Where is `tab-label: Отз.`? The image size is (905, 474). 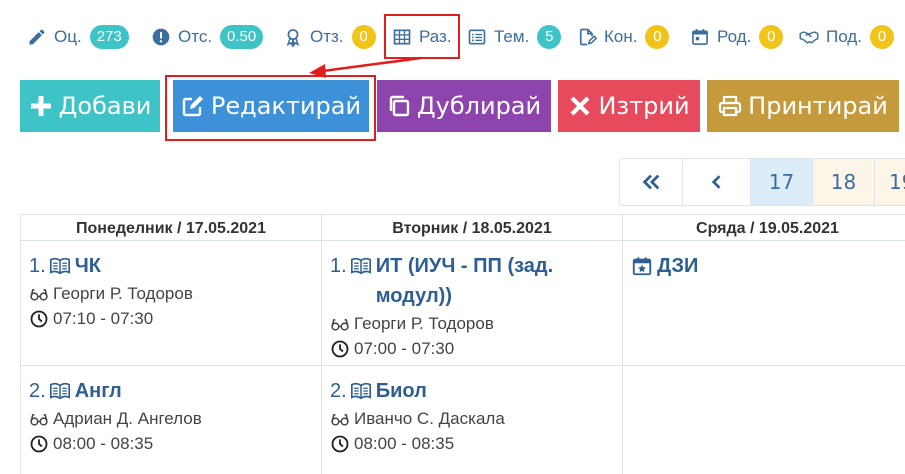 tab-label: Отз. is located at coordinates (327, 36).